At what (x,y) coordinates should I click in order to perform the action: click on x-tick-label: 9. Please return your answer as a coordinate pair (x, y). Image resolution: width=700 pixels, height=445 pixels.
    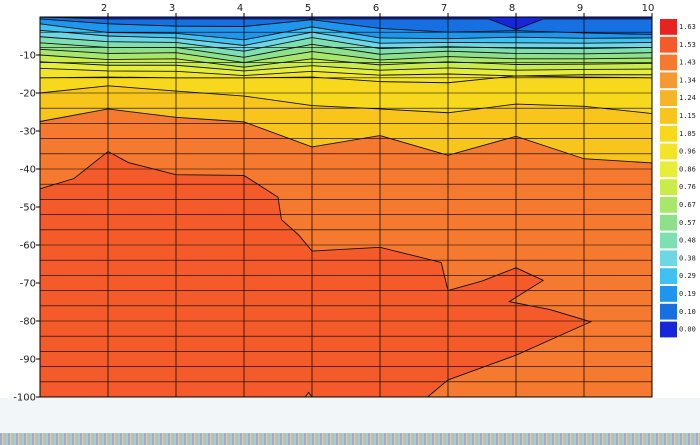
    Looking at the image, I should click on (580, 8).